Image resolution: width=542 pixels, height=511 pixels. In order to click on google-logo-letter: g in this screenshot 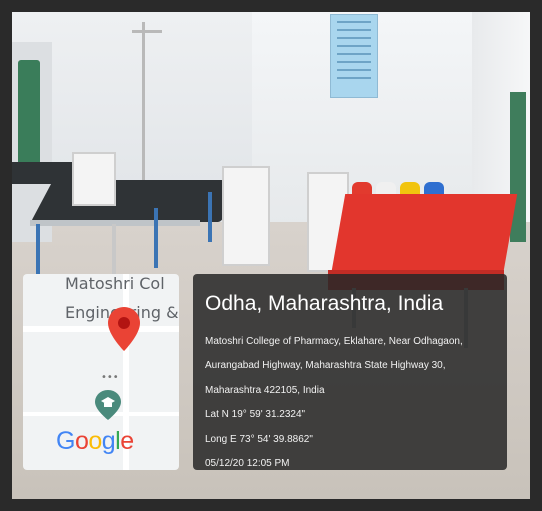, I will do `click(108, 441)`.